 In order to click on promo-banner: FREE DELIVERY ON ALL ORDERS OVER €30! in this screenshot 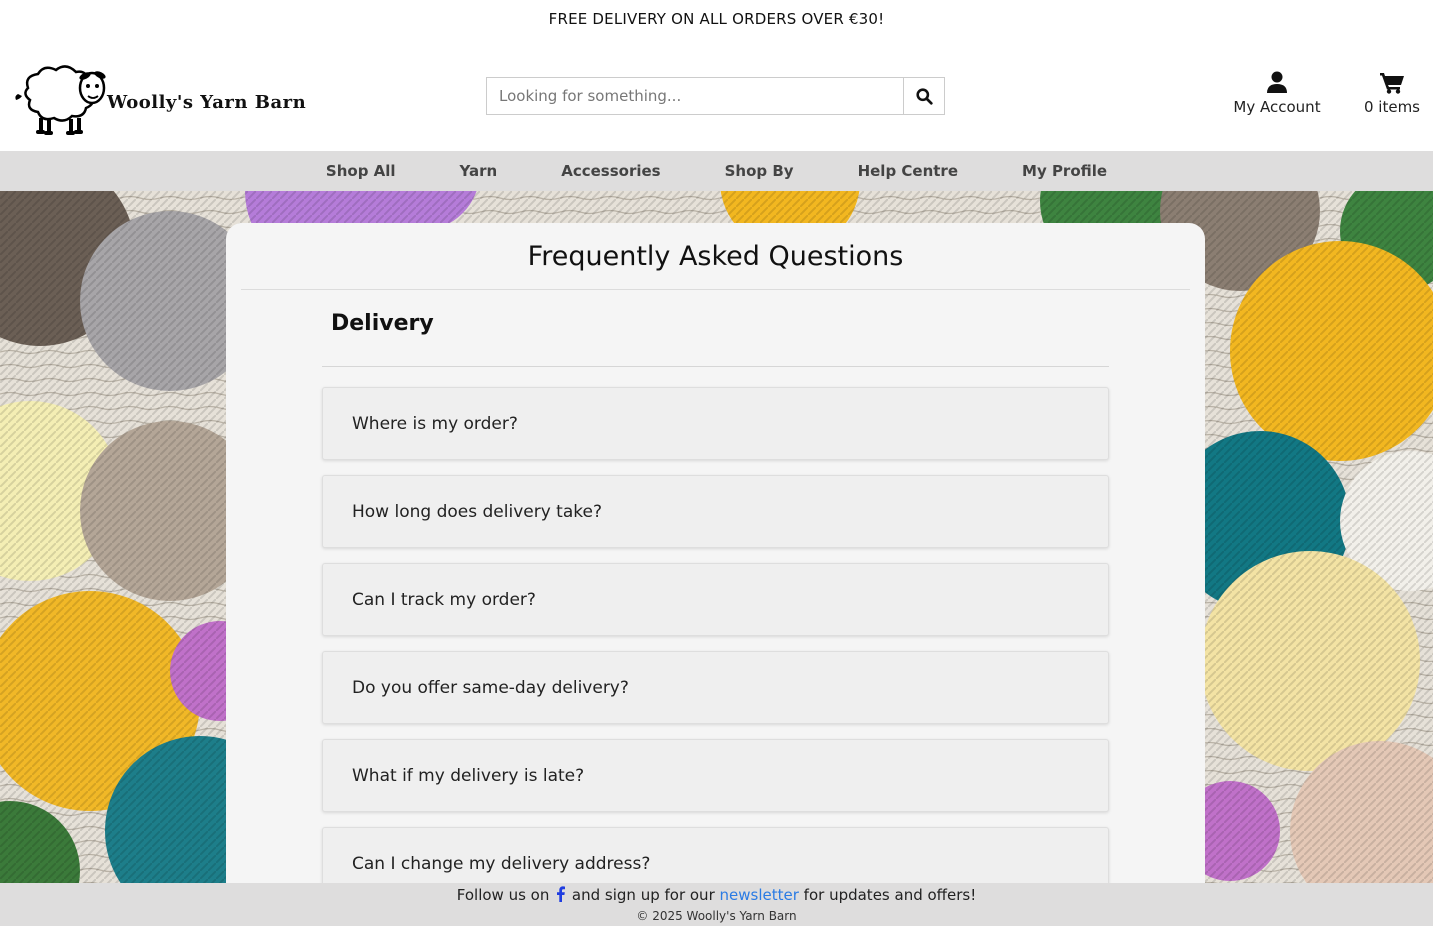, I will do `click(716, 19)`.